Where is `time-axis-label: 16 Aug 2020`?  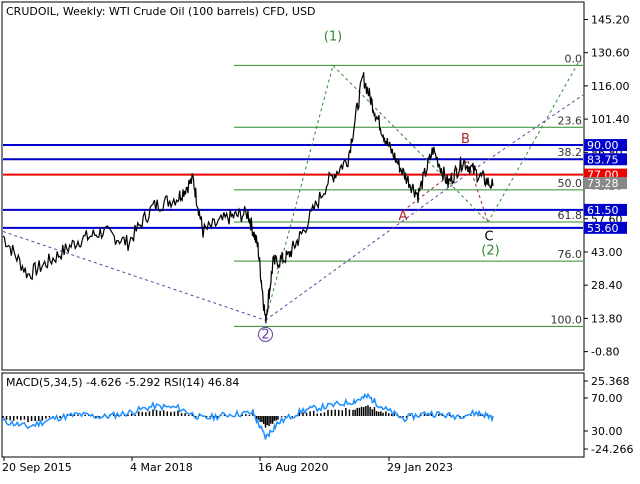 time-axis-label: 16 Aug 2020 is located at coordinates (293, 467).